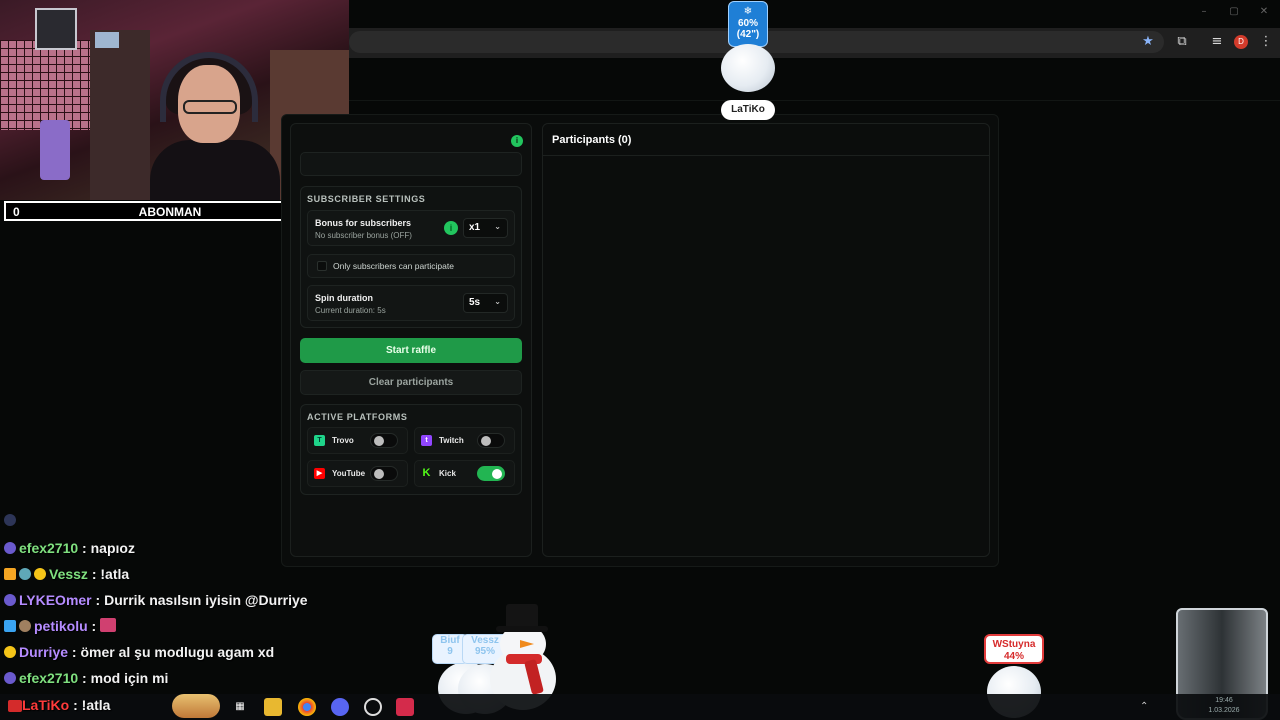 This screenshot has width=1280, height=720. I want to click on bonus-info-icon: i, so click(451, 228).